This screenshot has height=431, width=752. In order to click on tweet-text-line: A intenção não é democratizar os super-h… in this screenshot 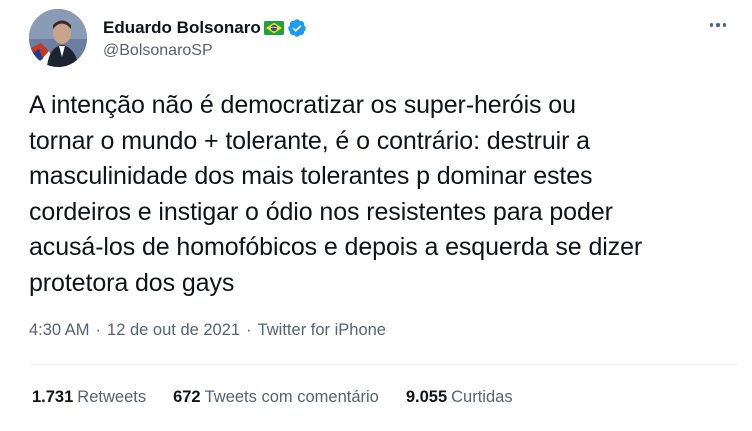, I will do `click(302, 105)`.